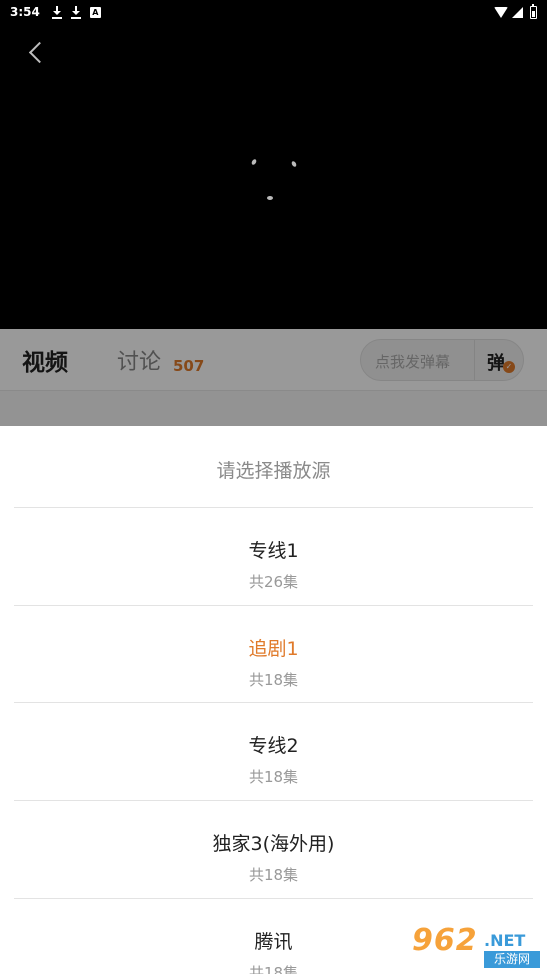  I want to click on watermark-number: 962, so click(445, 940).